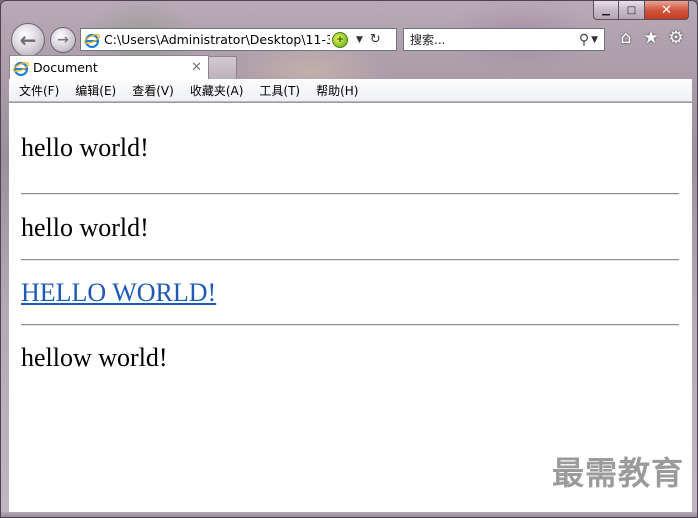 The width and height of the screenshot is (698, 518). I want to click on home-icon: ⌂, so click(626, 38).